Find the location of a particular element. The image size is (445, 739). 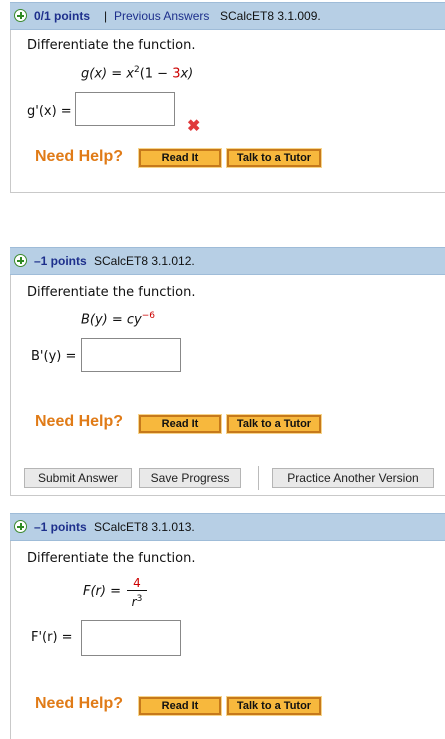

function-definition: B(y) = cy−6 is located at coordinates (118, 319).